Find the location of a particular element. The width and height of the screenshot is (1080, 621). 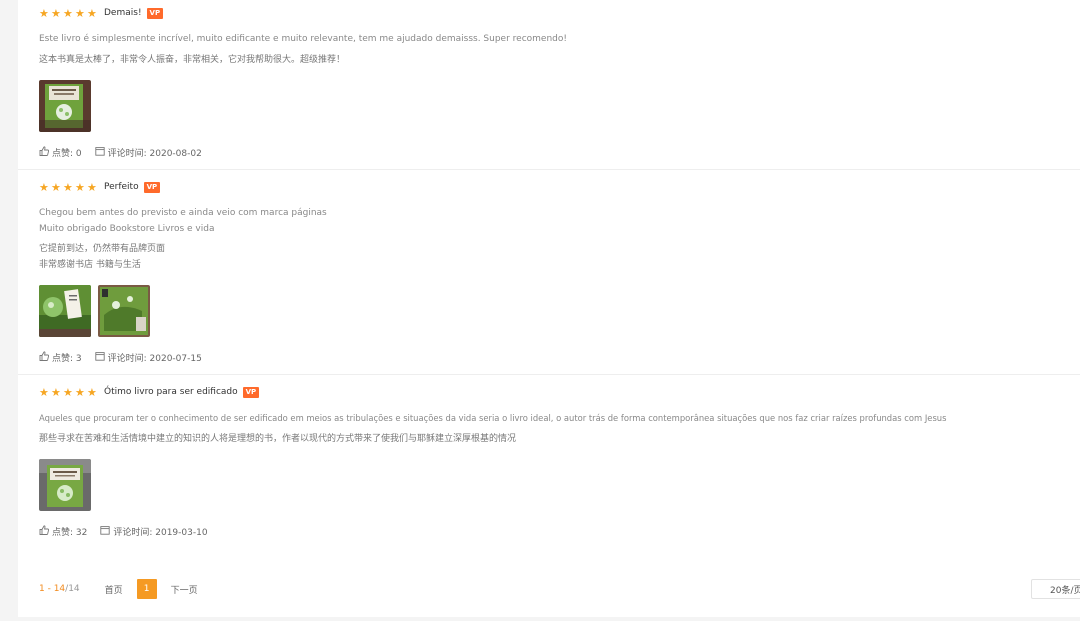

review-meta: 点赞: 32 评论时间: 2019-03-10 is located at coordinates (123, 531).